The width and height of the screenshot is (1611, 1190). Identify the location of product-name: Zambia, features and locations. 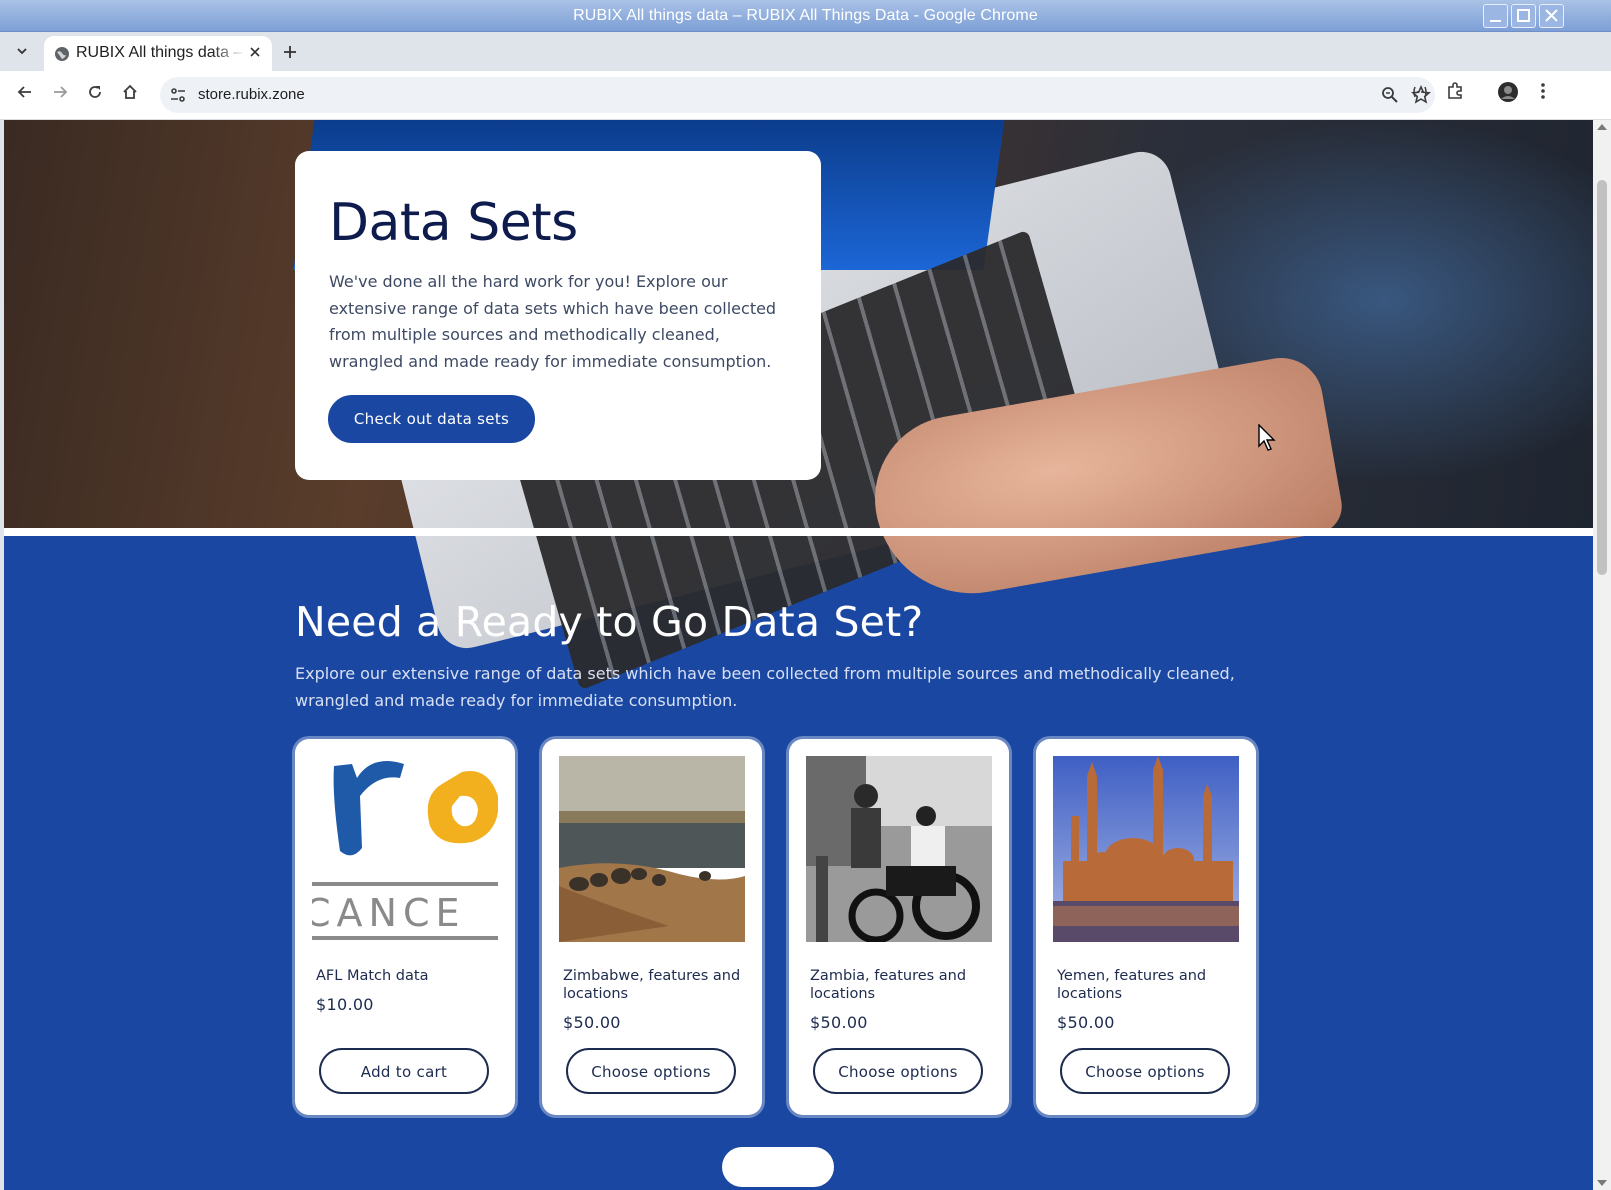
(900, 985).